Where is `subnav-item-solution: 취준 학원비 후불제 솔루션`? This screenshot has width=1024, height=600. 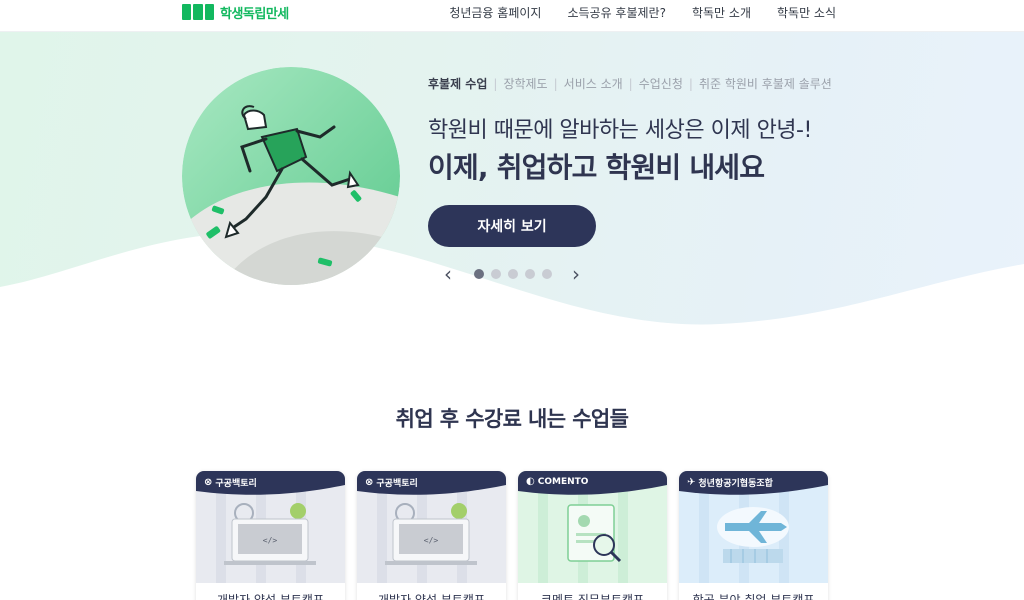 subnav-item-solution: 취준 학원비 후불제 솔루션 is located at coordinates (765, 83).